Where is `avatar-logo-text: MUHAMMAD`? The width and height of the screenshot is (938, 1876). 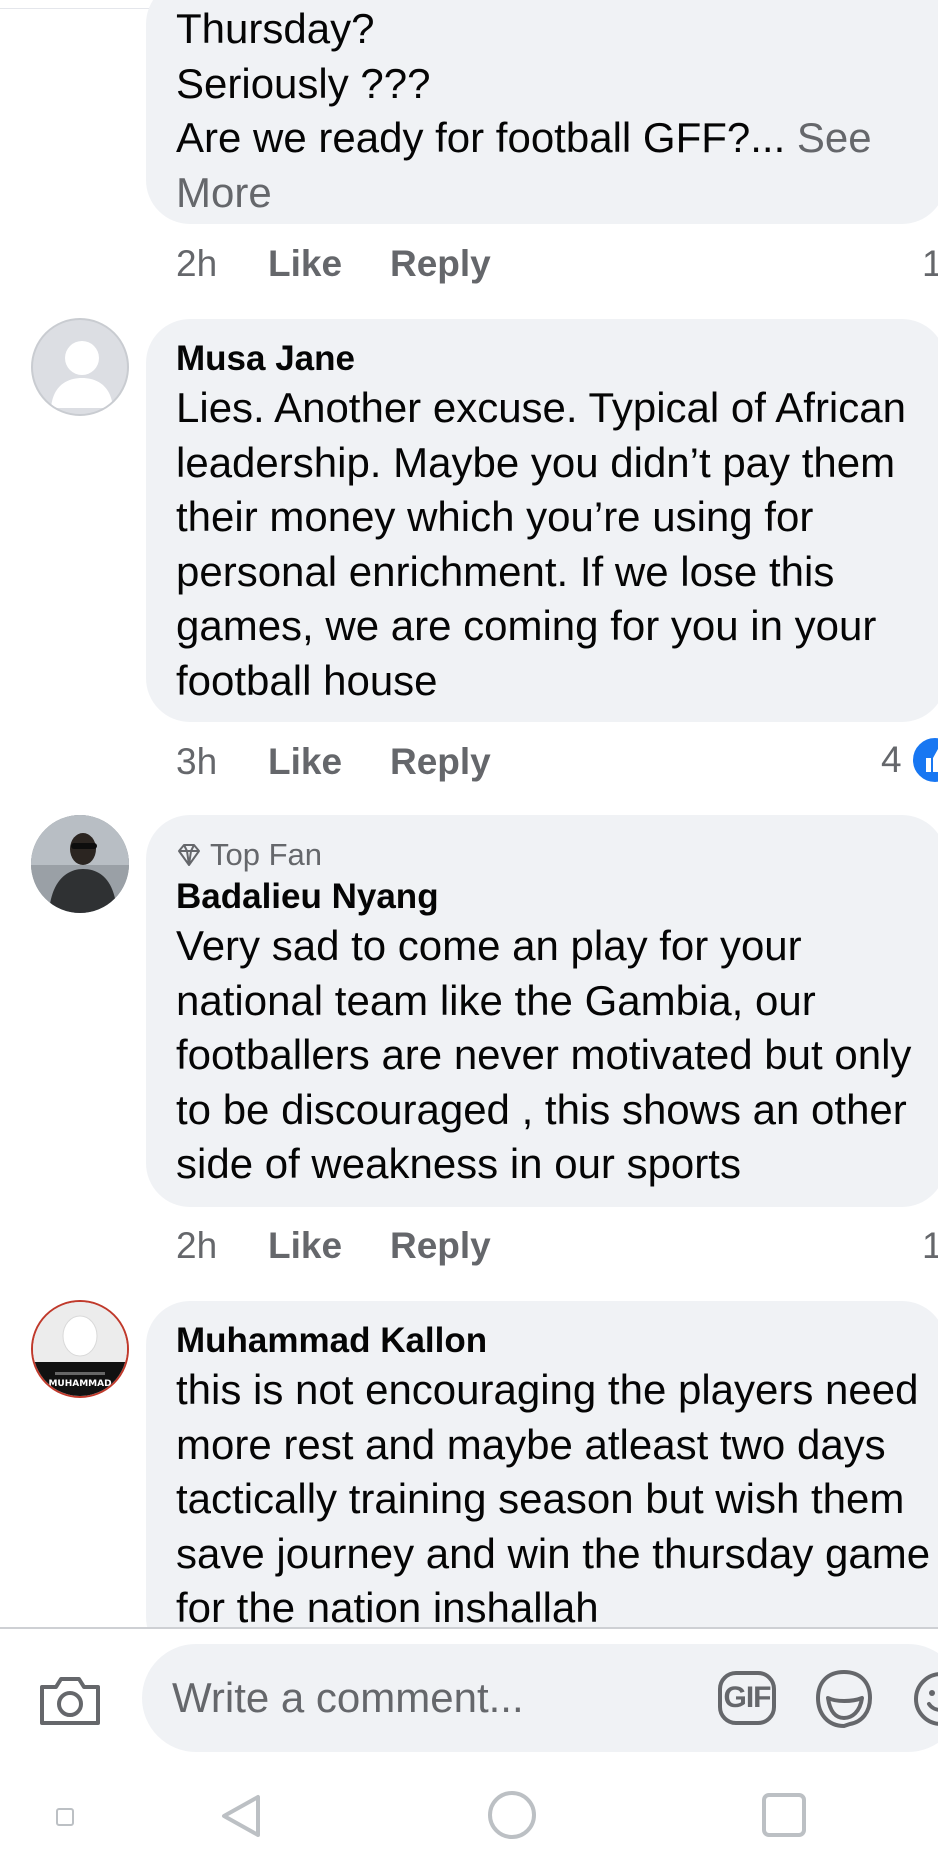 avatar-logo-text: MUHAMMAD is located at coordinates (79, 1384).